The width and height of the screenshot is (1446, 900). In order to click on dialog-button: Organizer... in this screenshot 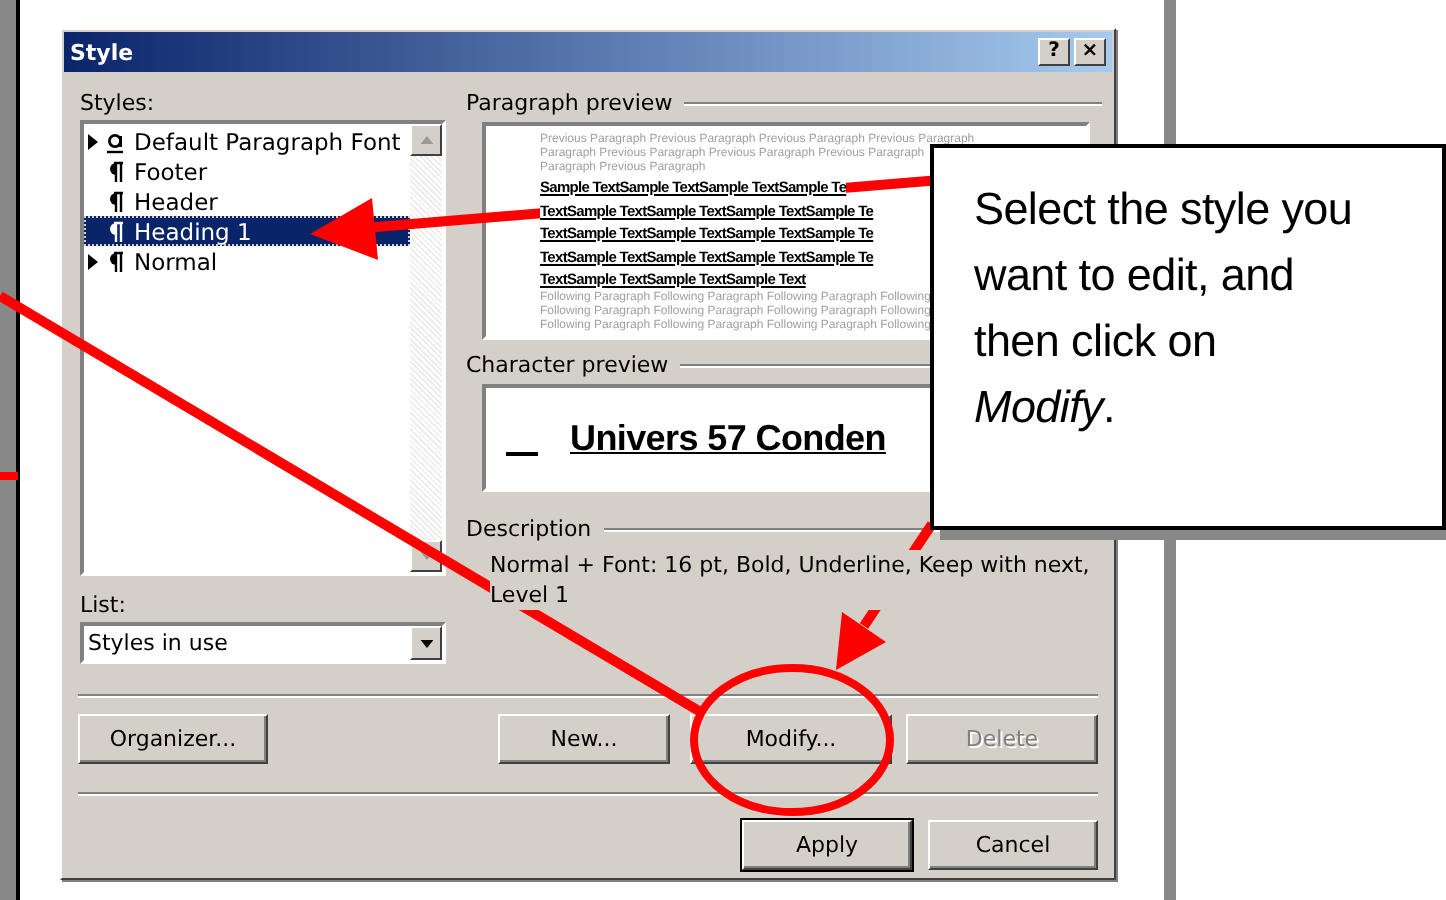, I will do `click(173, 739)`.